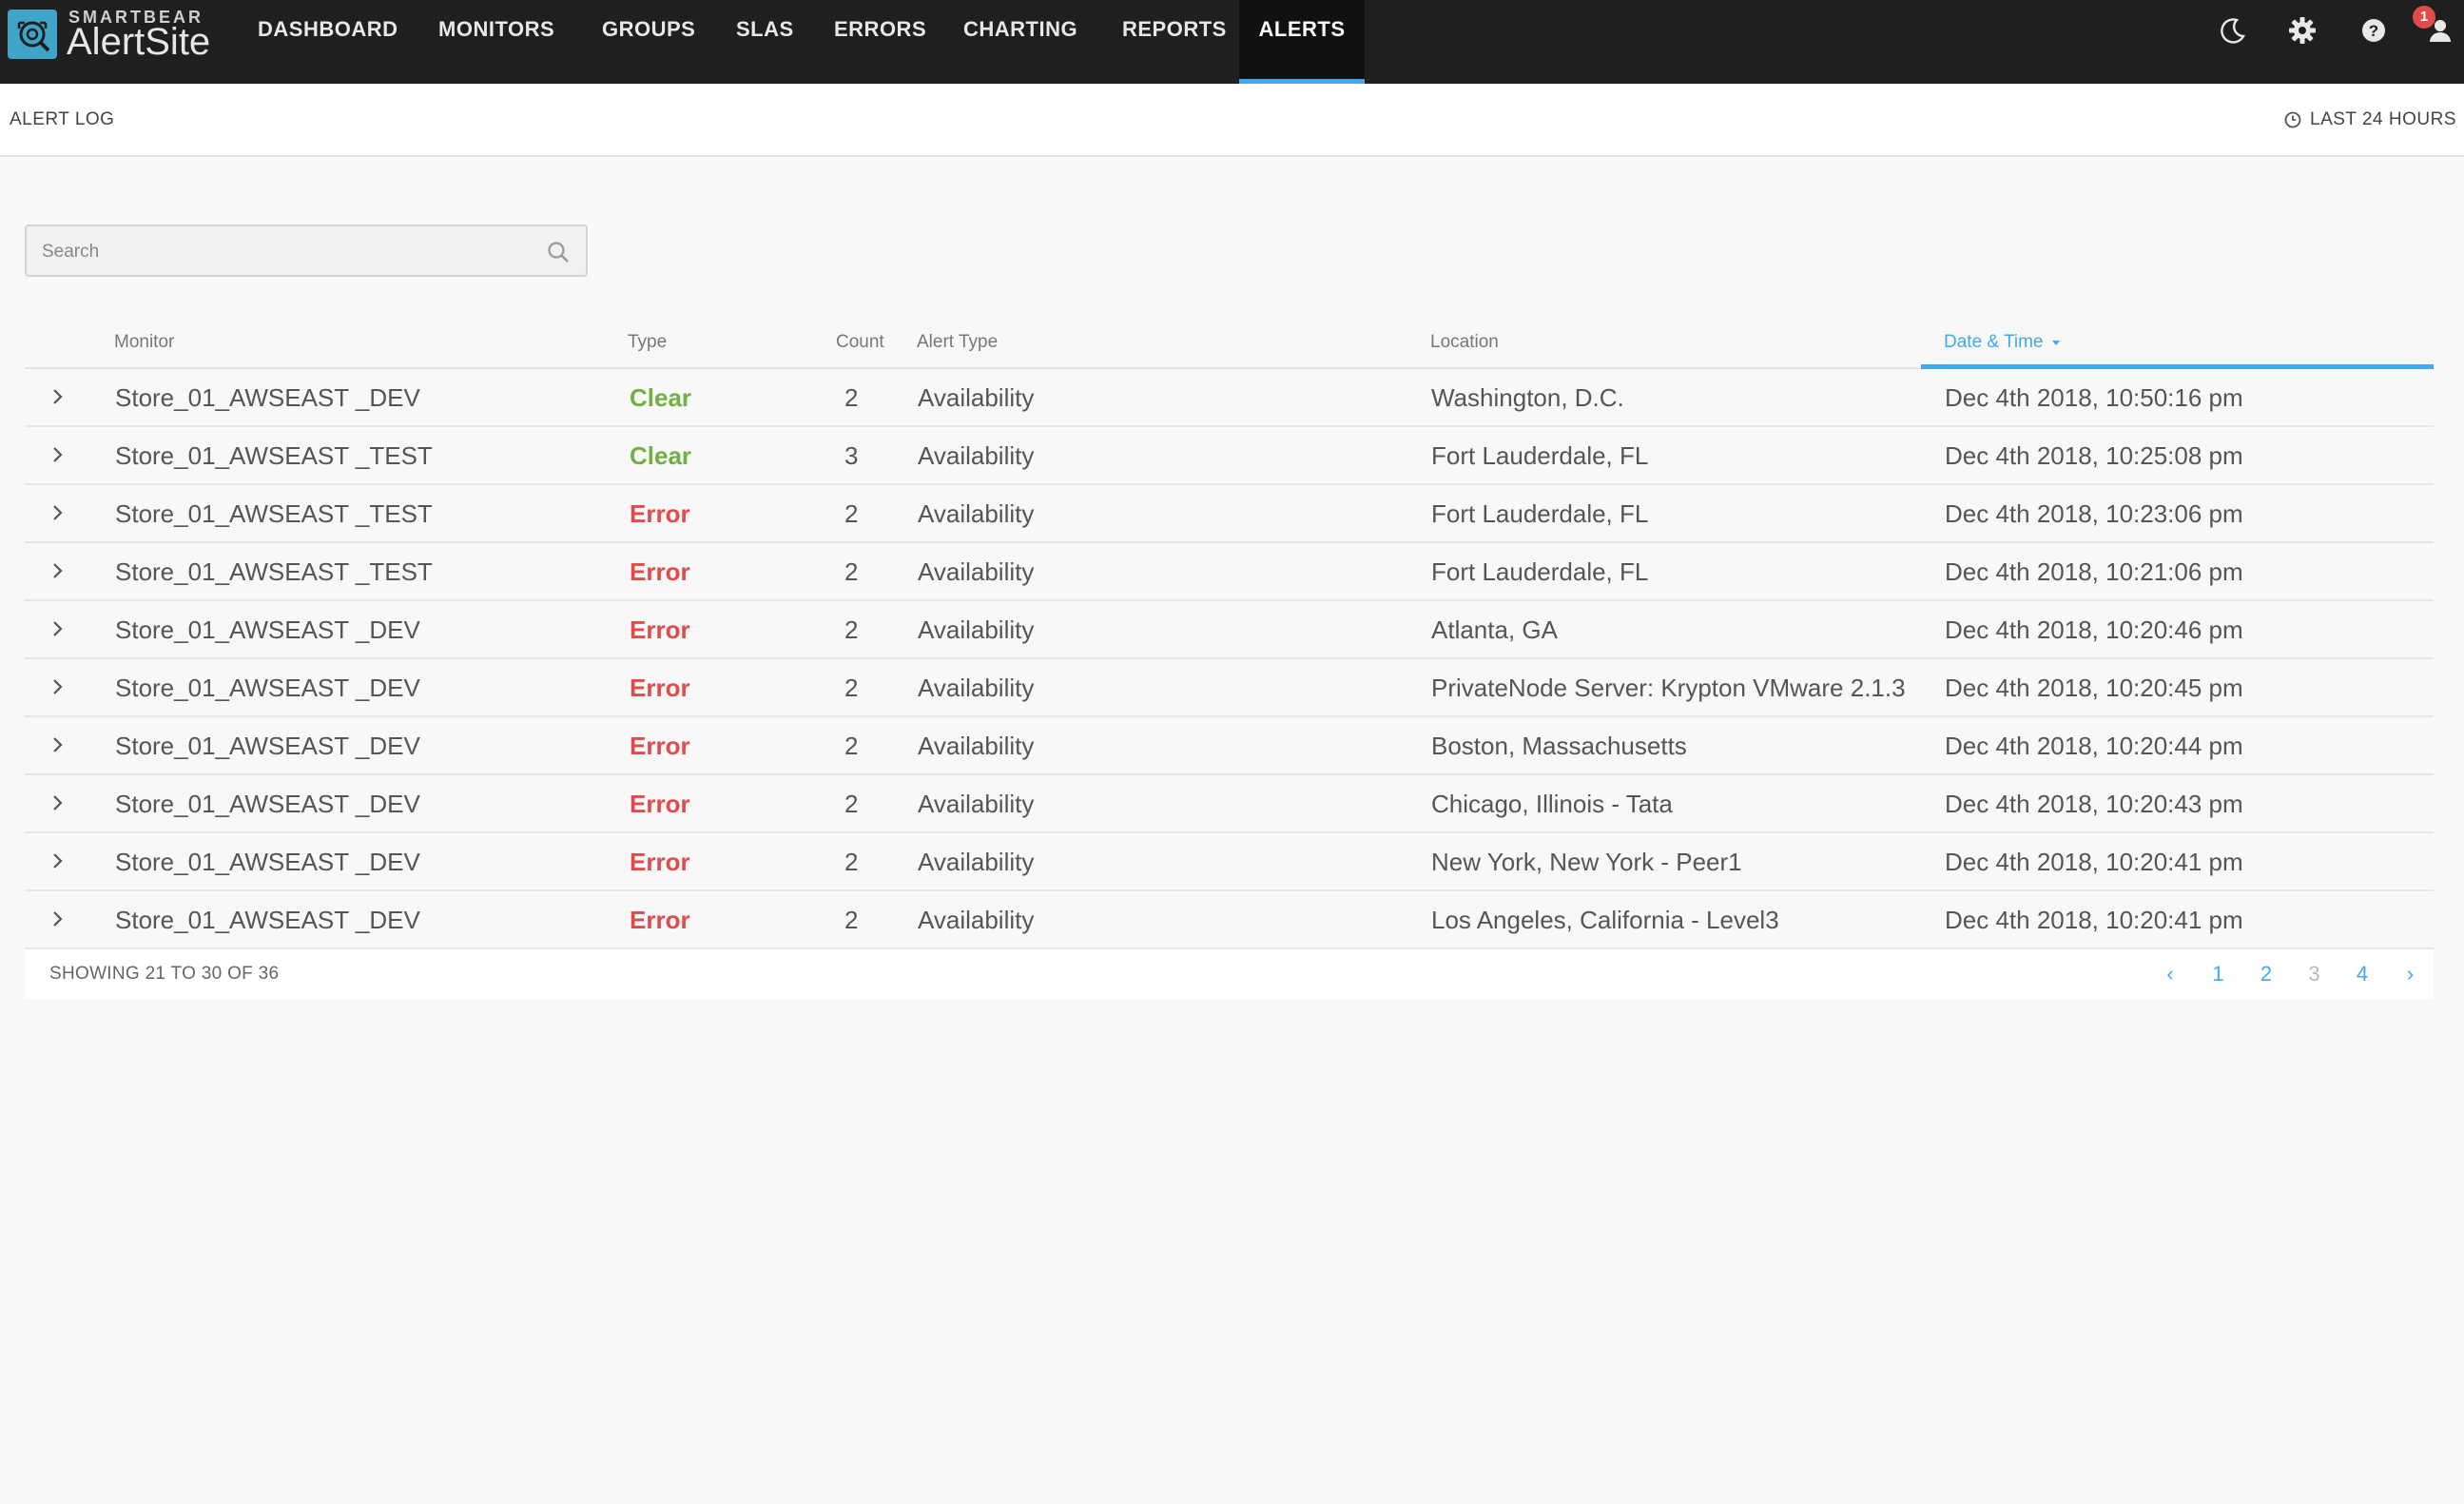 This screenshot has width=2464, height=1504. I want to click on cell-location: Los Angeles, California - Level3, so click(1605, 920).